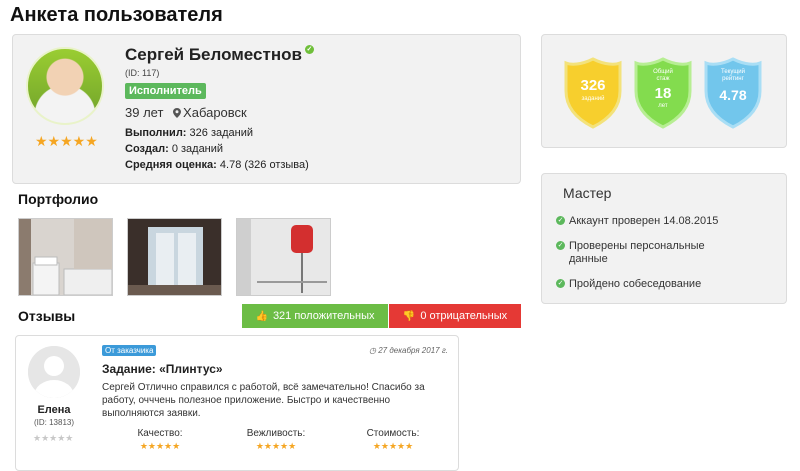  Describe the element at coordinates (663, 106) in the screenshot. I see `experience-badge-caption: лет` at that location.